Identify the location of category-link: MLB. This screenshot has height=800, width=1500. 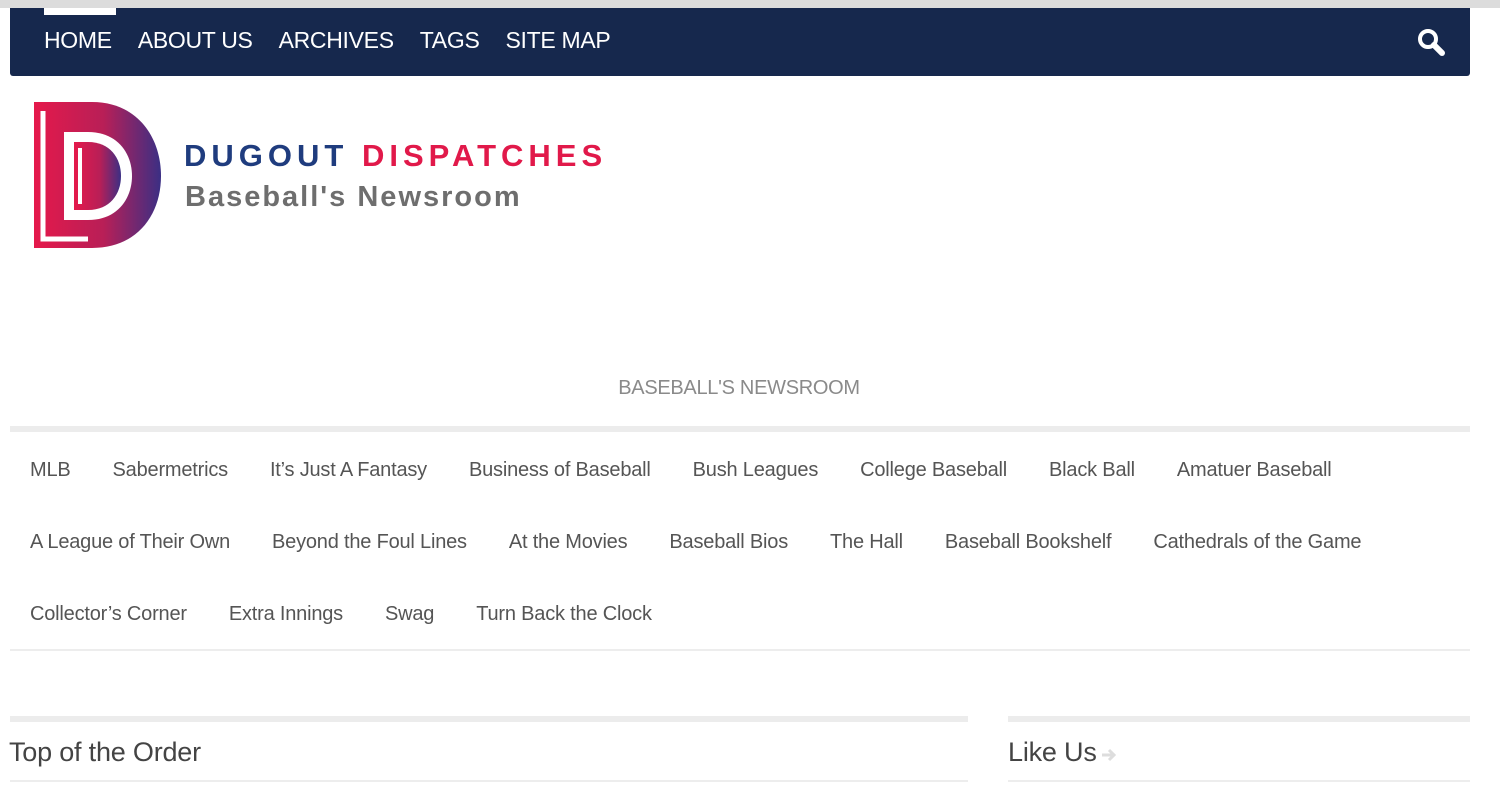
(50, 470).